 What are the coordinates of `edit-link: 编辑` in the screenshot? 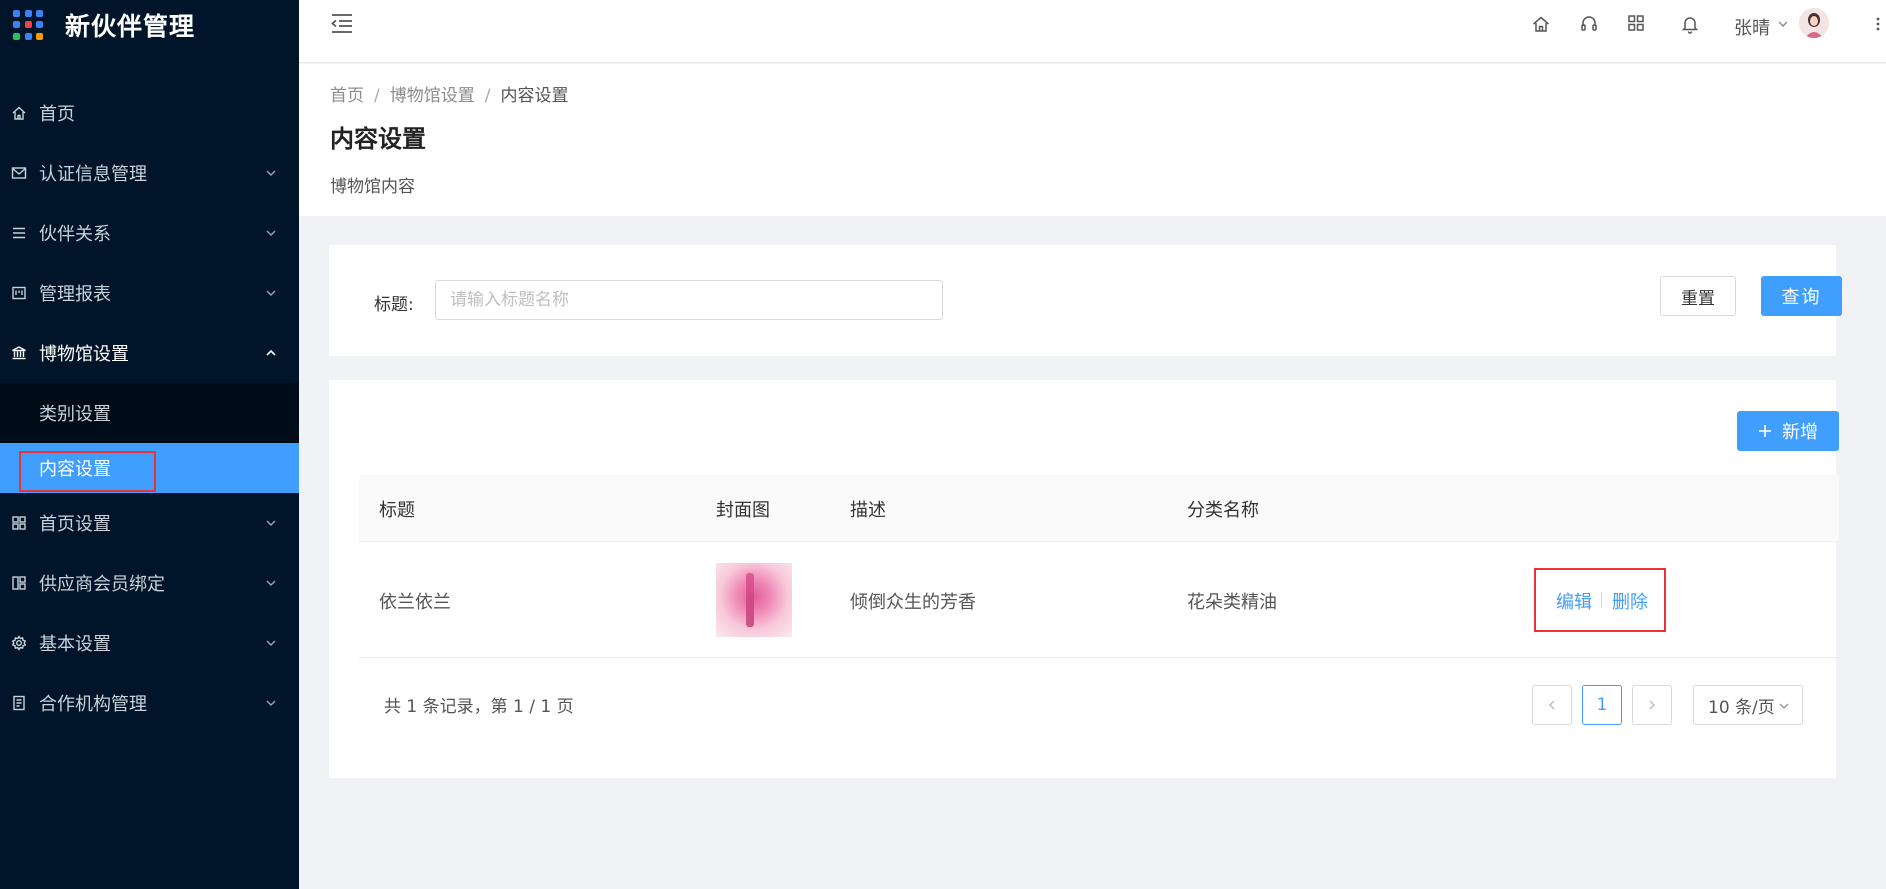 It's located at (1574, 601).